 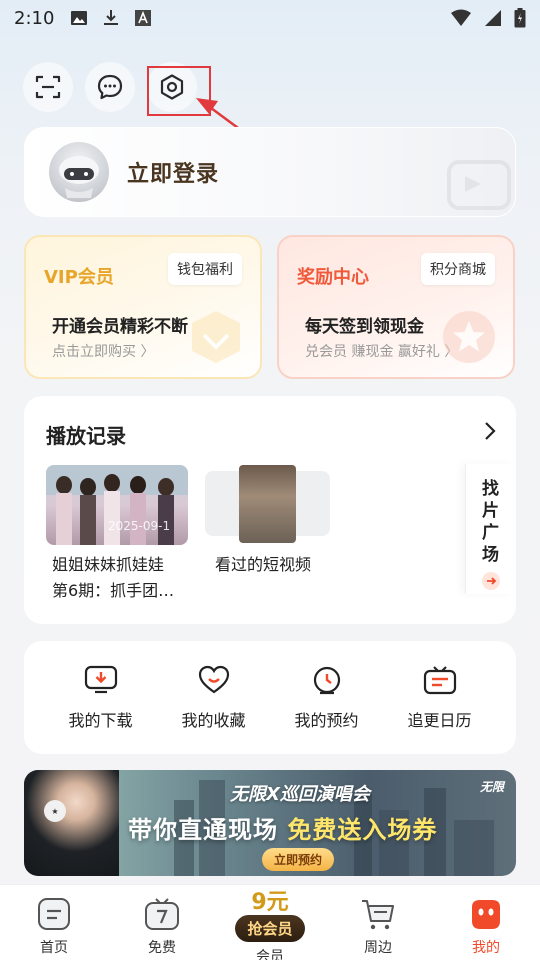 What do you see at coordinates (490, 522) in the screenshot?
I see `find-films-label: 找片广场` at bounding box center [490, 522].